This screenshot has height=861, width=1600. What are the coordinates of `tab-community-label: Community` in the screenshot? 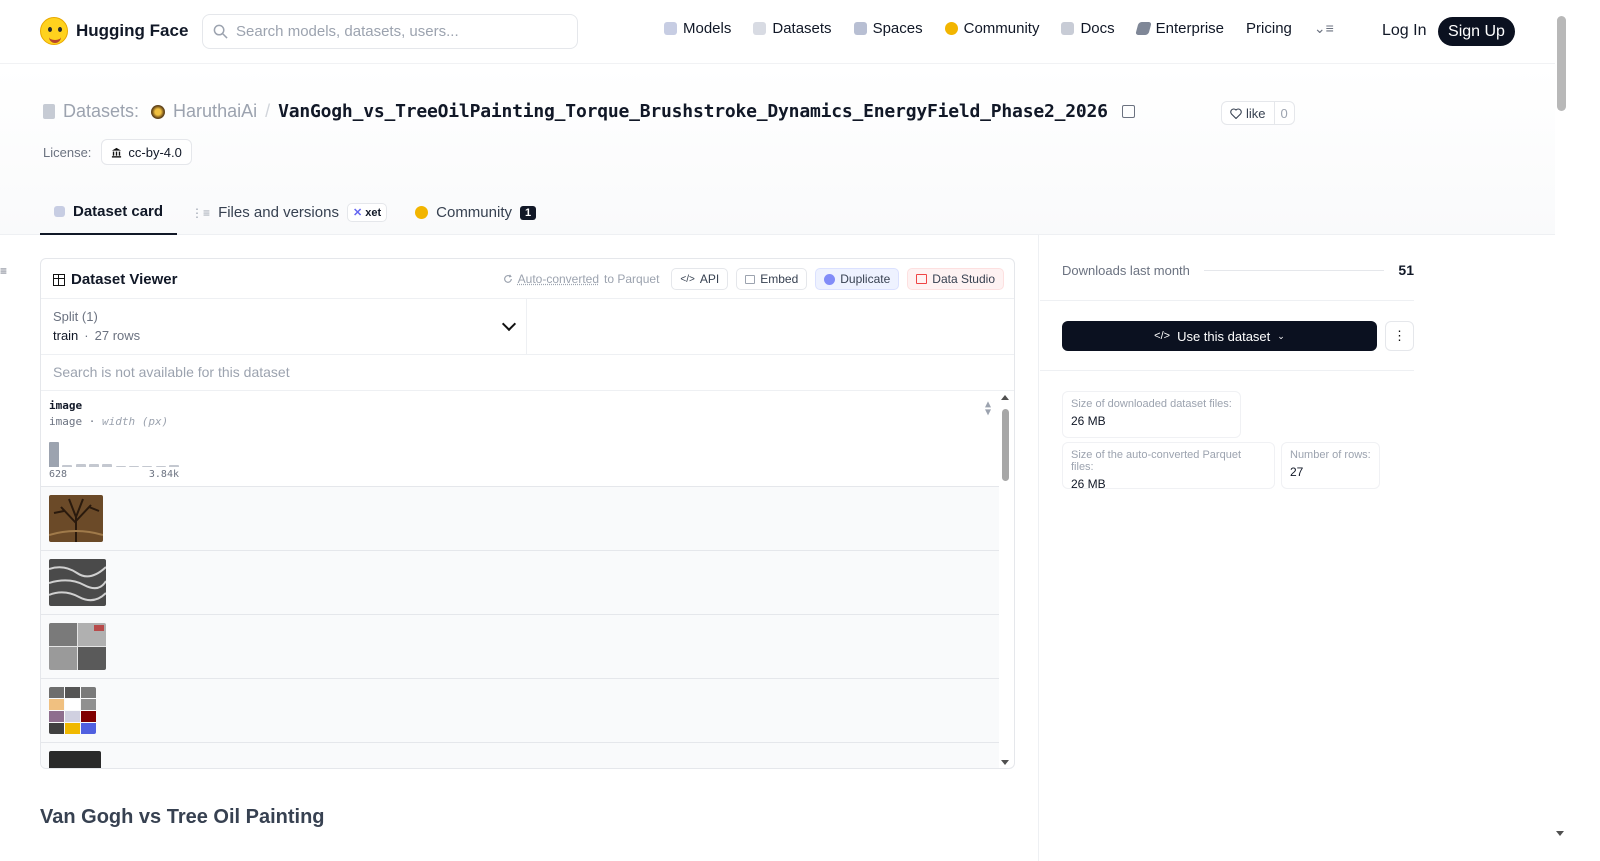 It's located at (474, 212).